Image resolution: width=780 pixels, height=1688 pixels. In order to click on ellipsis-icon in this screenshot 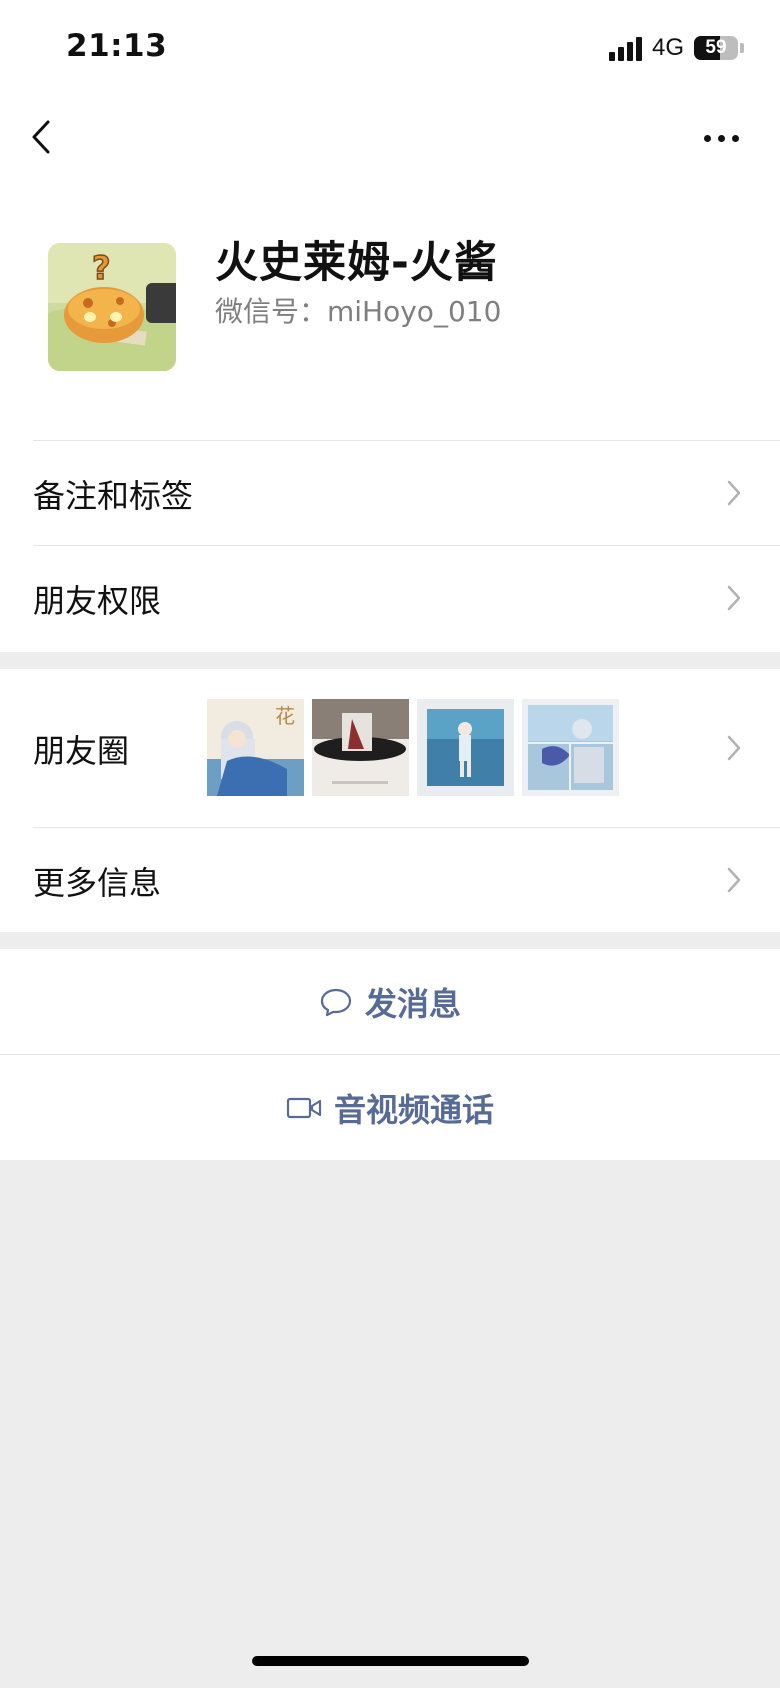, I will do `click(707, 138)`.